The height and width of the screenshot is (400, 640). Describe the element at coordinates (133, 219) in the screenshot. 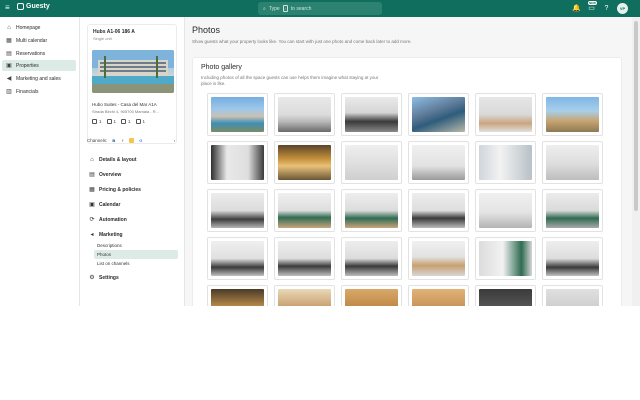

I see `section-automation: ⟳ Automation` at that location.